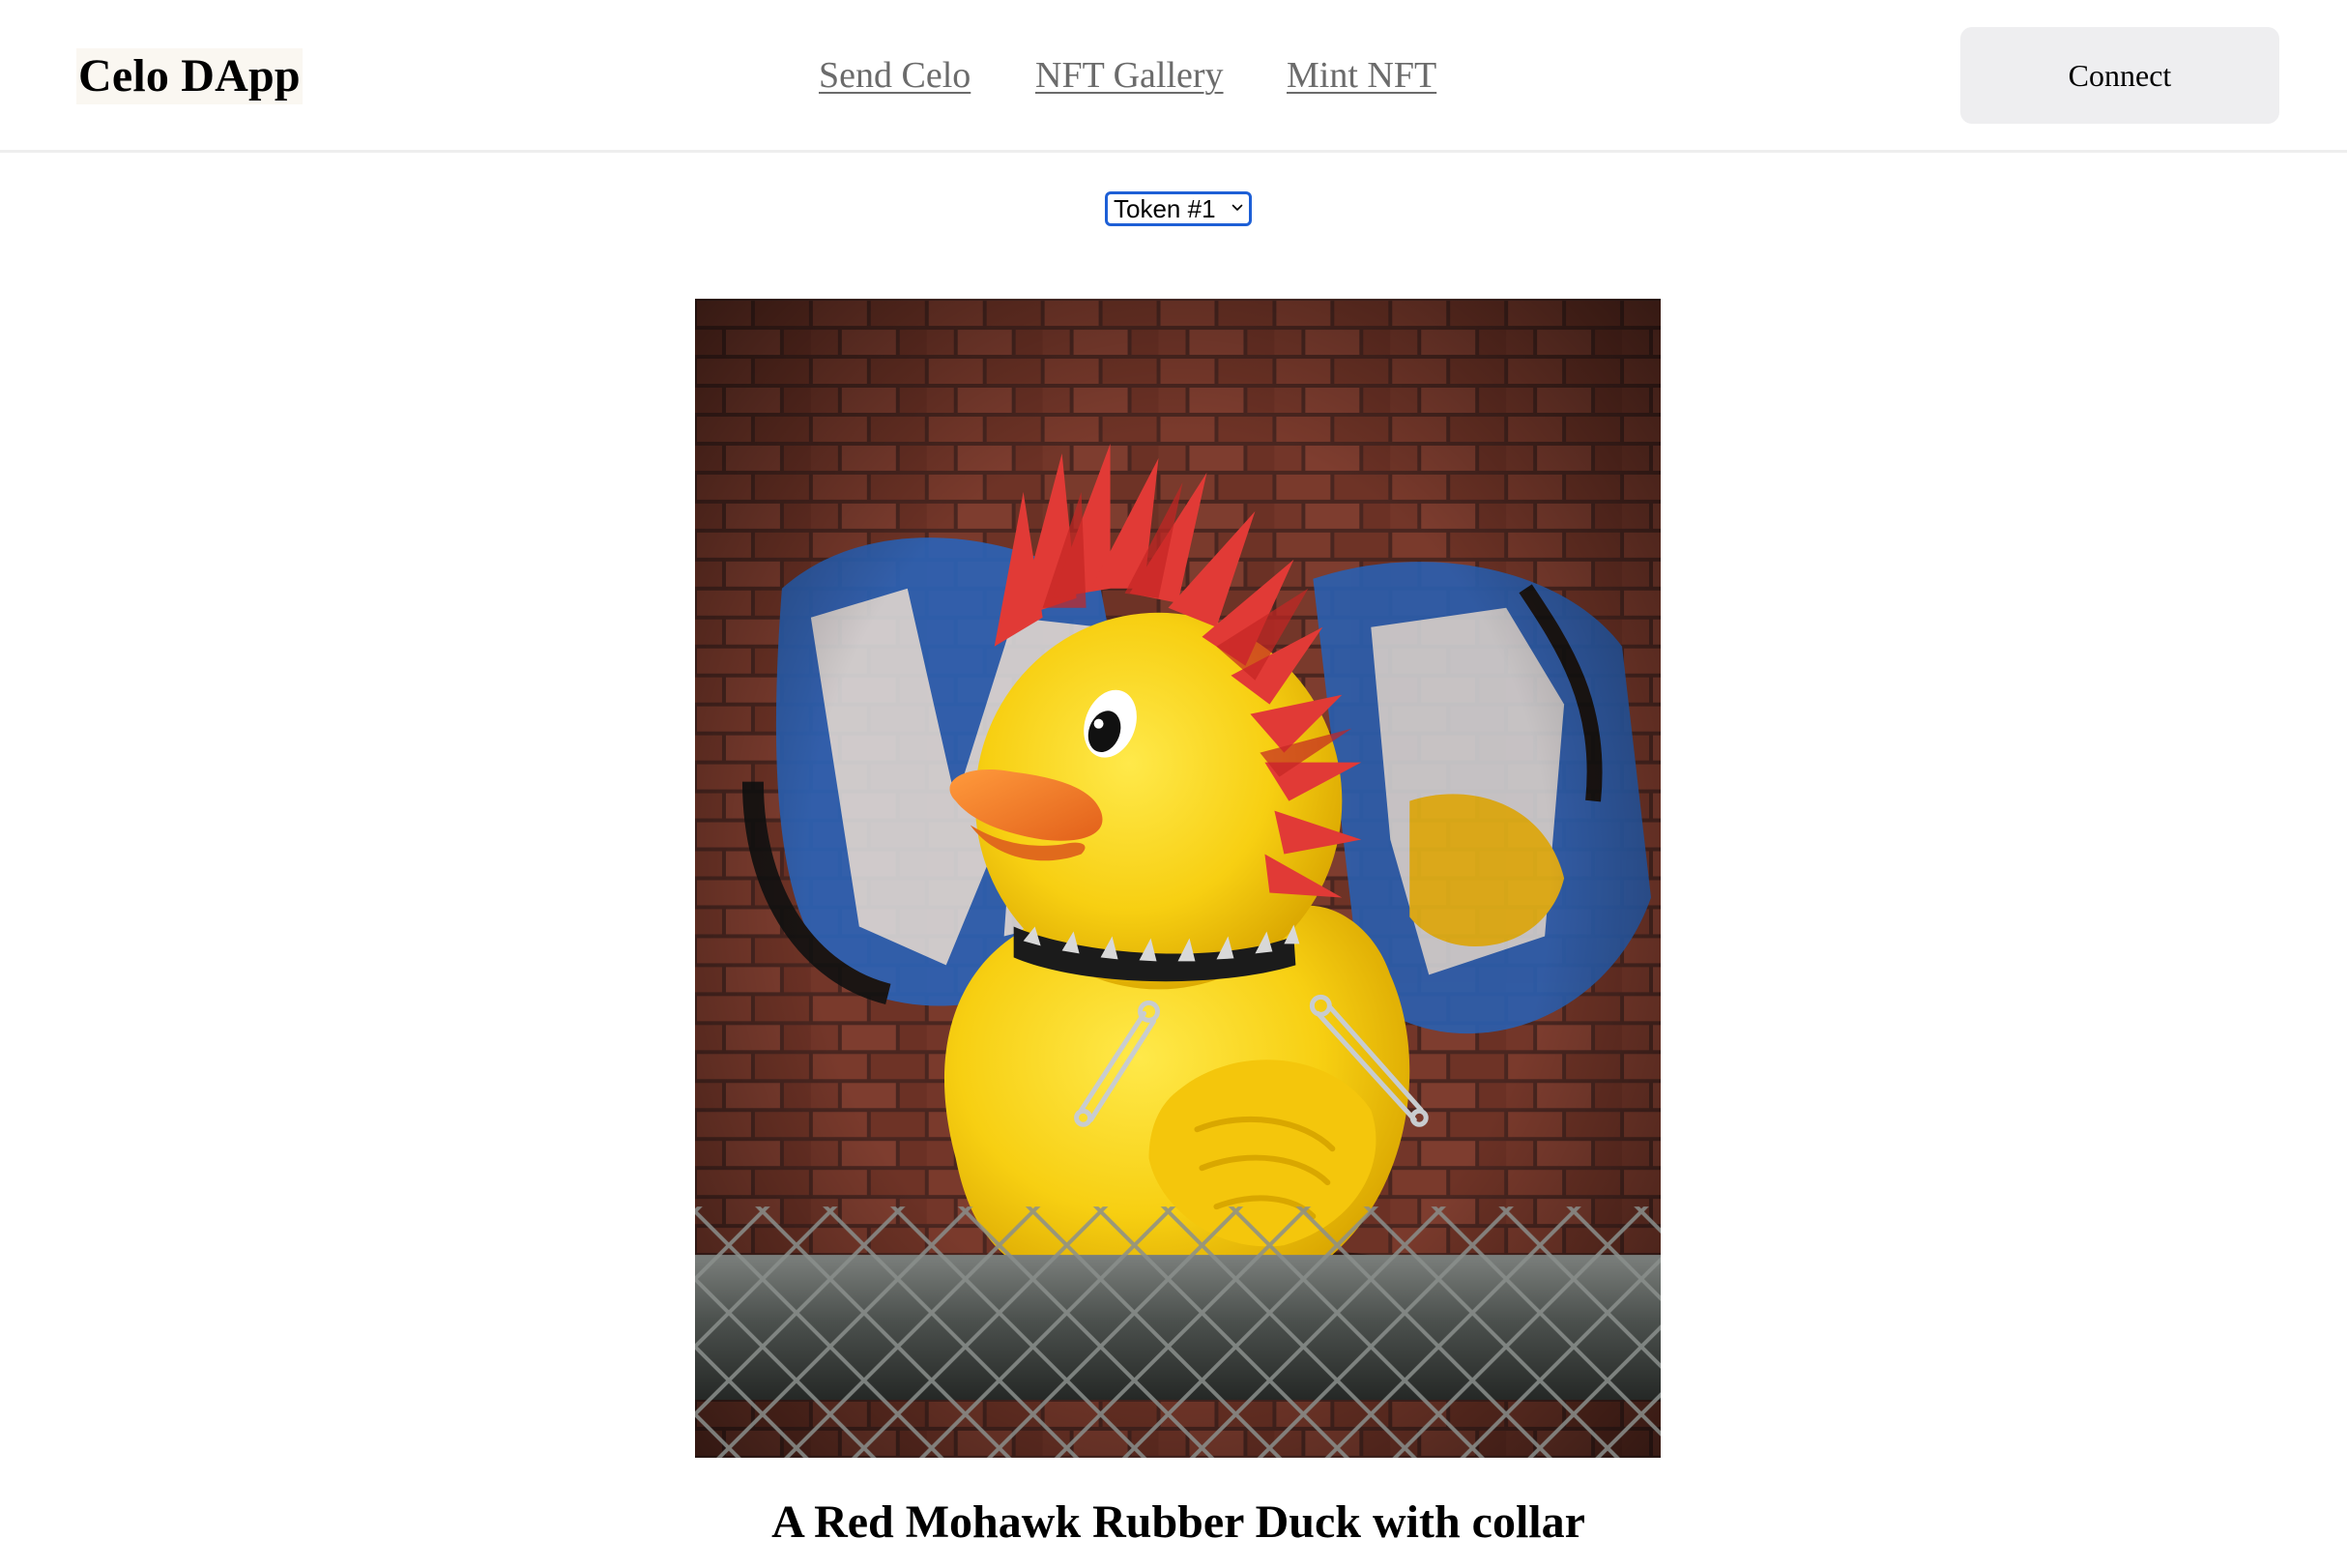 The image size is (2347, 1568). What do you see at coordinates (1129, 75) in the screenshot?
I see `nav-link-nft-gallery: NFT Gallery` at bounding box center [1129, 75].